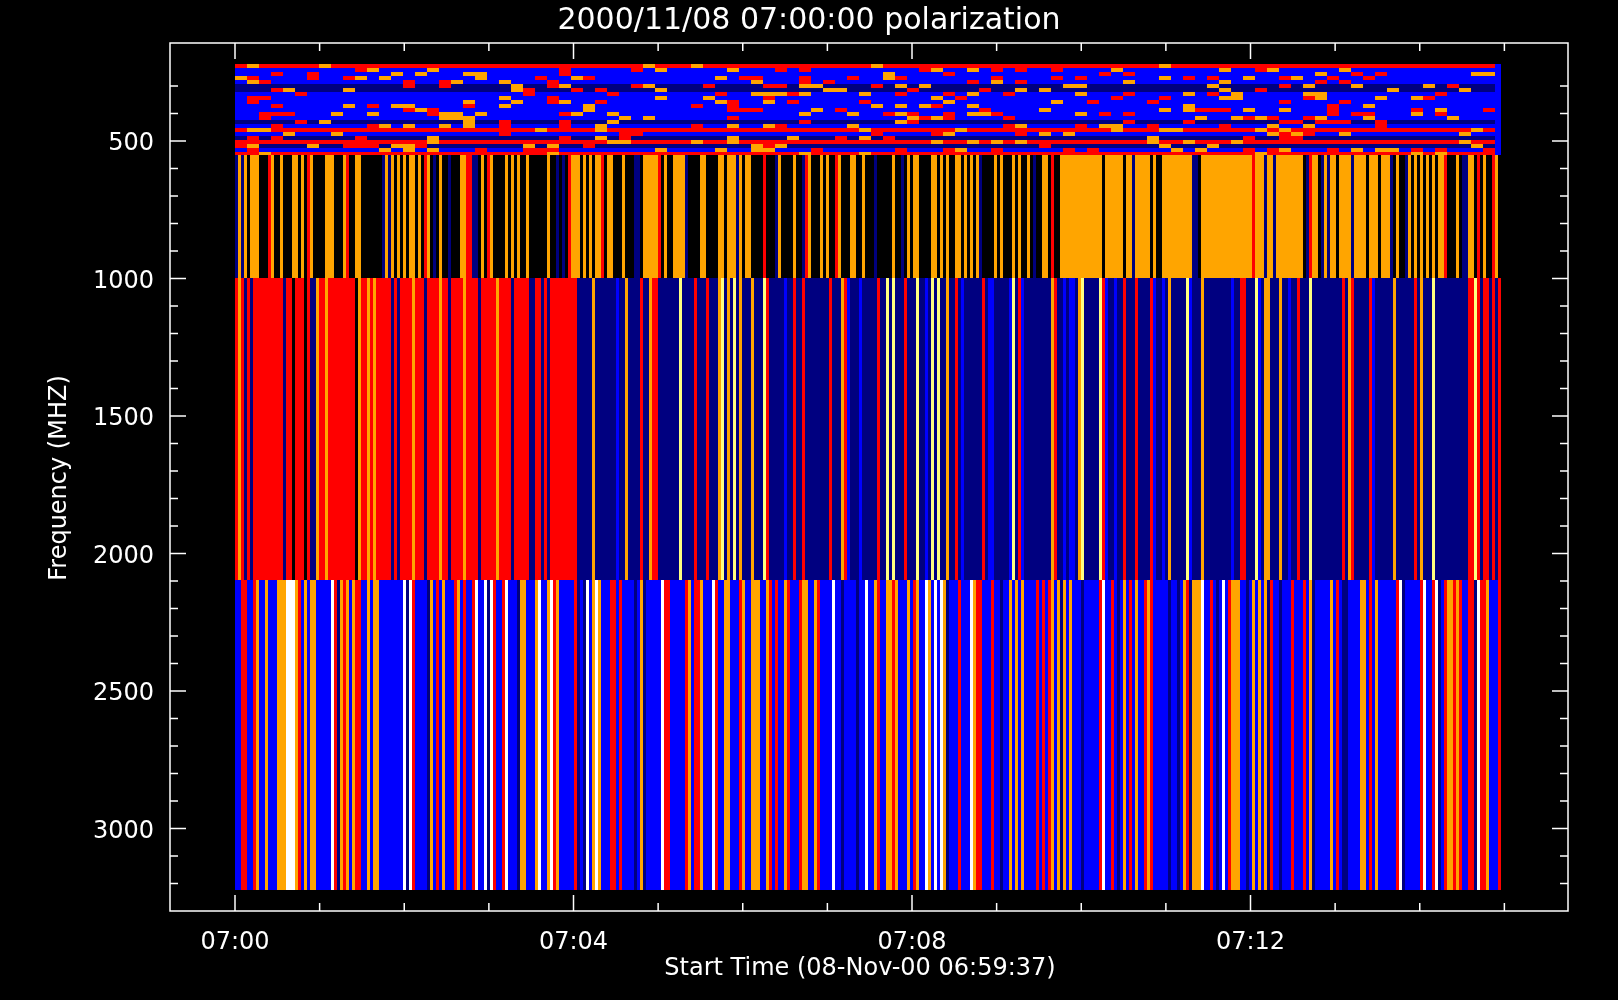 Image resolution: width=1618 pixels, height=1000 pixels. Describe the element at coordinates (123, 554) in the screenshot. I see `y-tick-label: 2000` at that location.